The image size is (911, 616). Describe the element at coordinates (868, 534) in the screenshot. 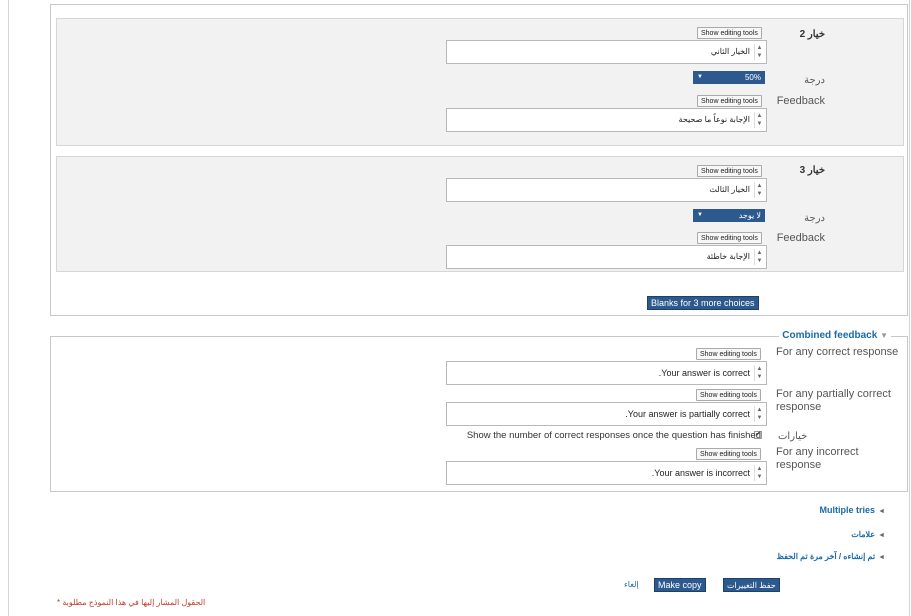

I see `section-tags: علامات ◄` at that location.